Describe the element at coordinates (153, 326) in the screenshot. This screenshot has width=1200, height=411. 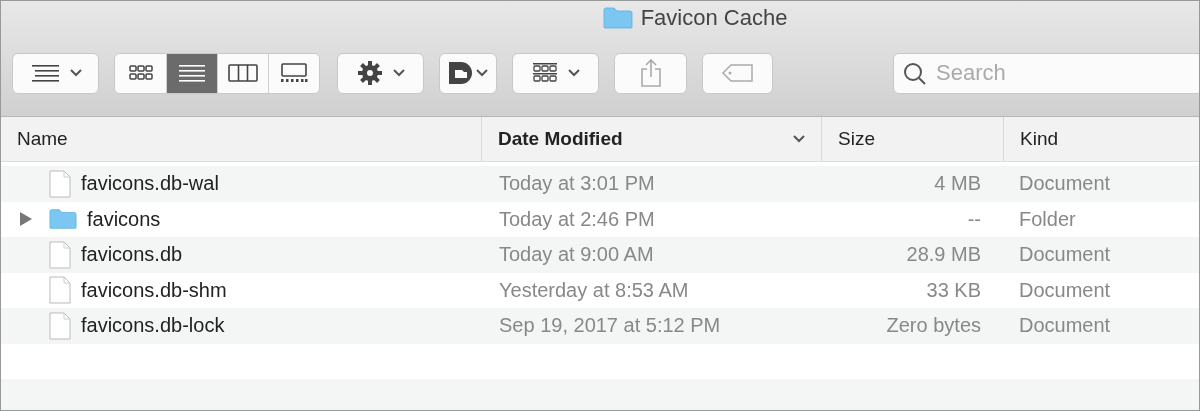
I see `file-name: favicons.db-lock` at that location.